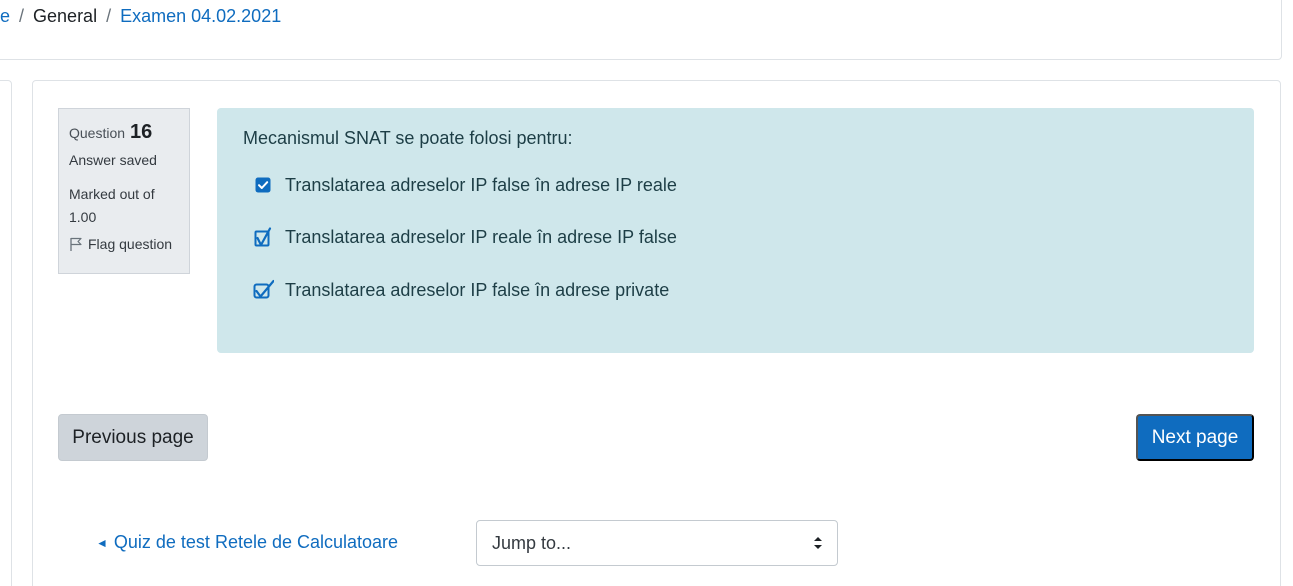 The image size is (1293, 586). Describe the element at coordinates (200, 16) in the screenshot. I see `breadcrumb-item-exam: Examen 04.02.2021` at that location.